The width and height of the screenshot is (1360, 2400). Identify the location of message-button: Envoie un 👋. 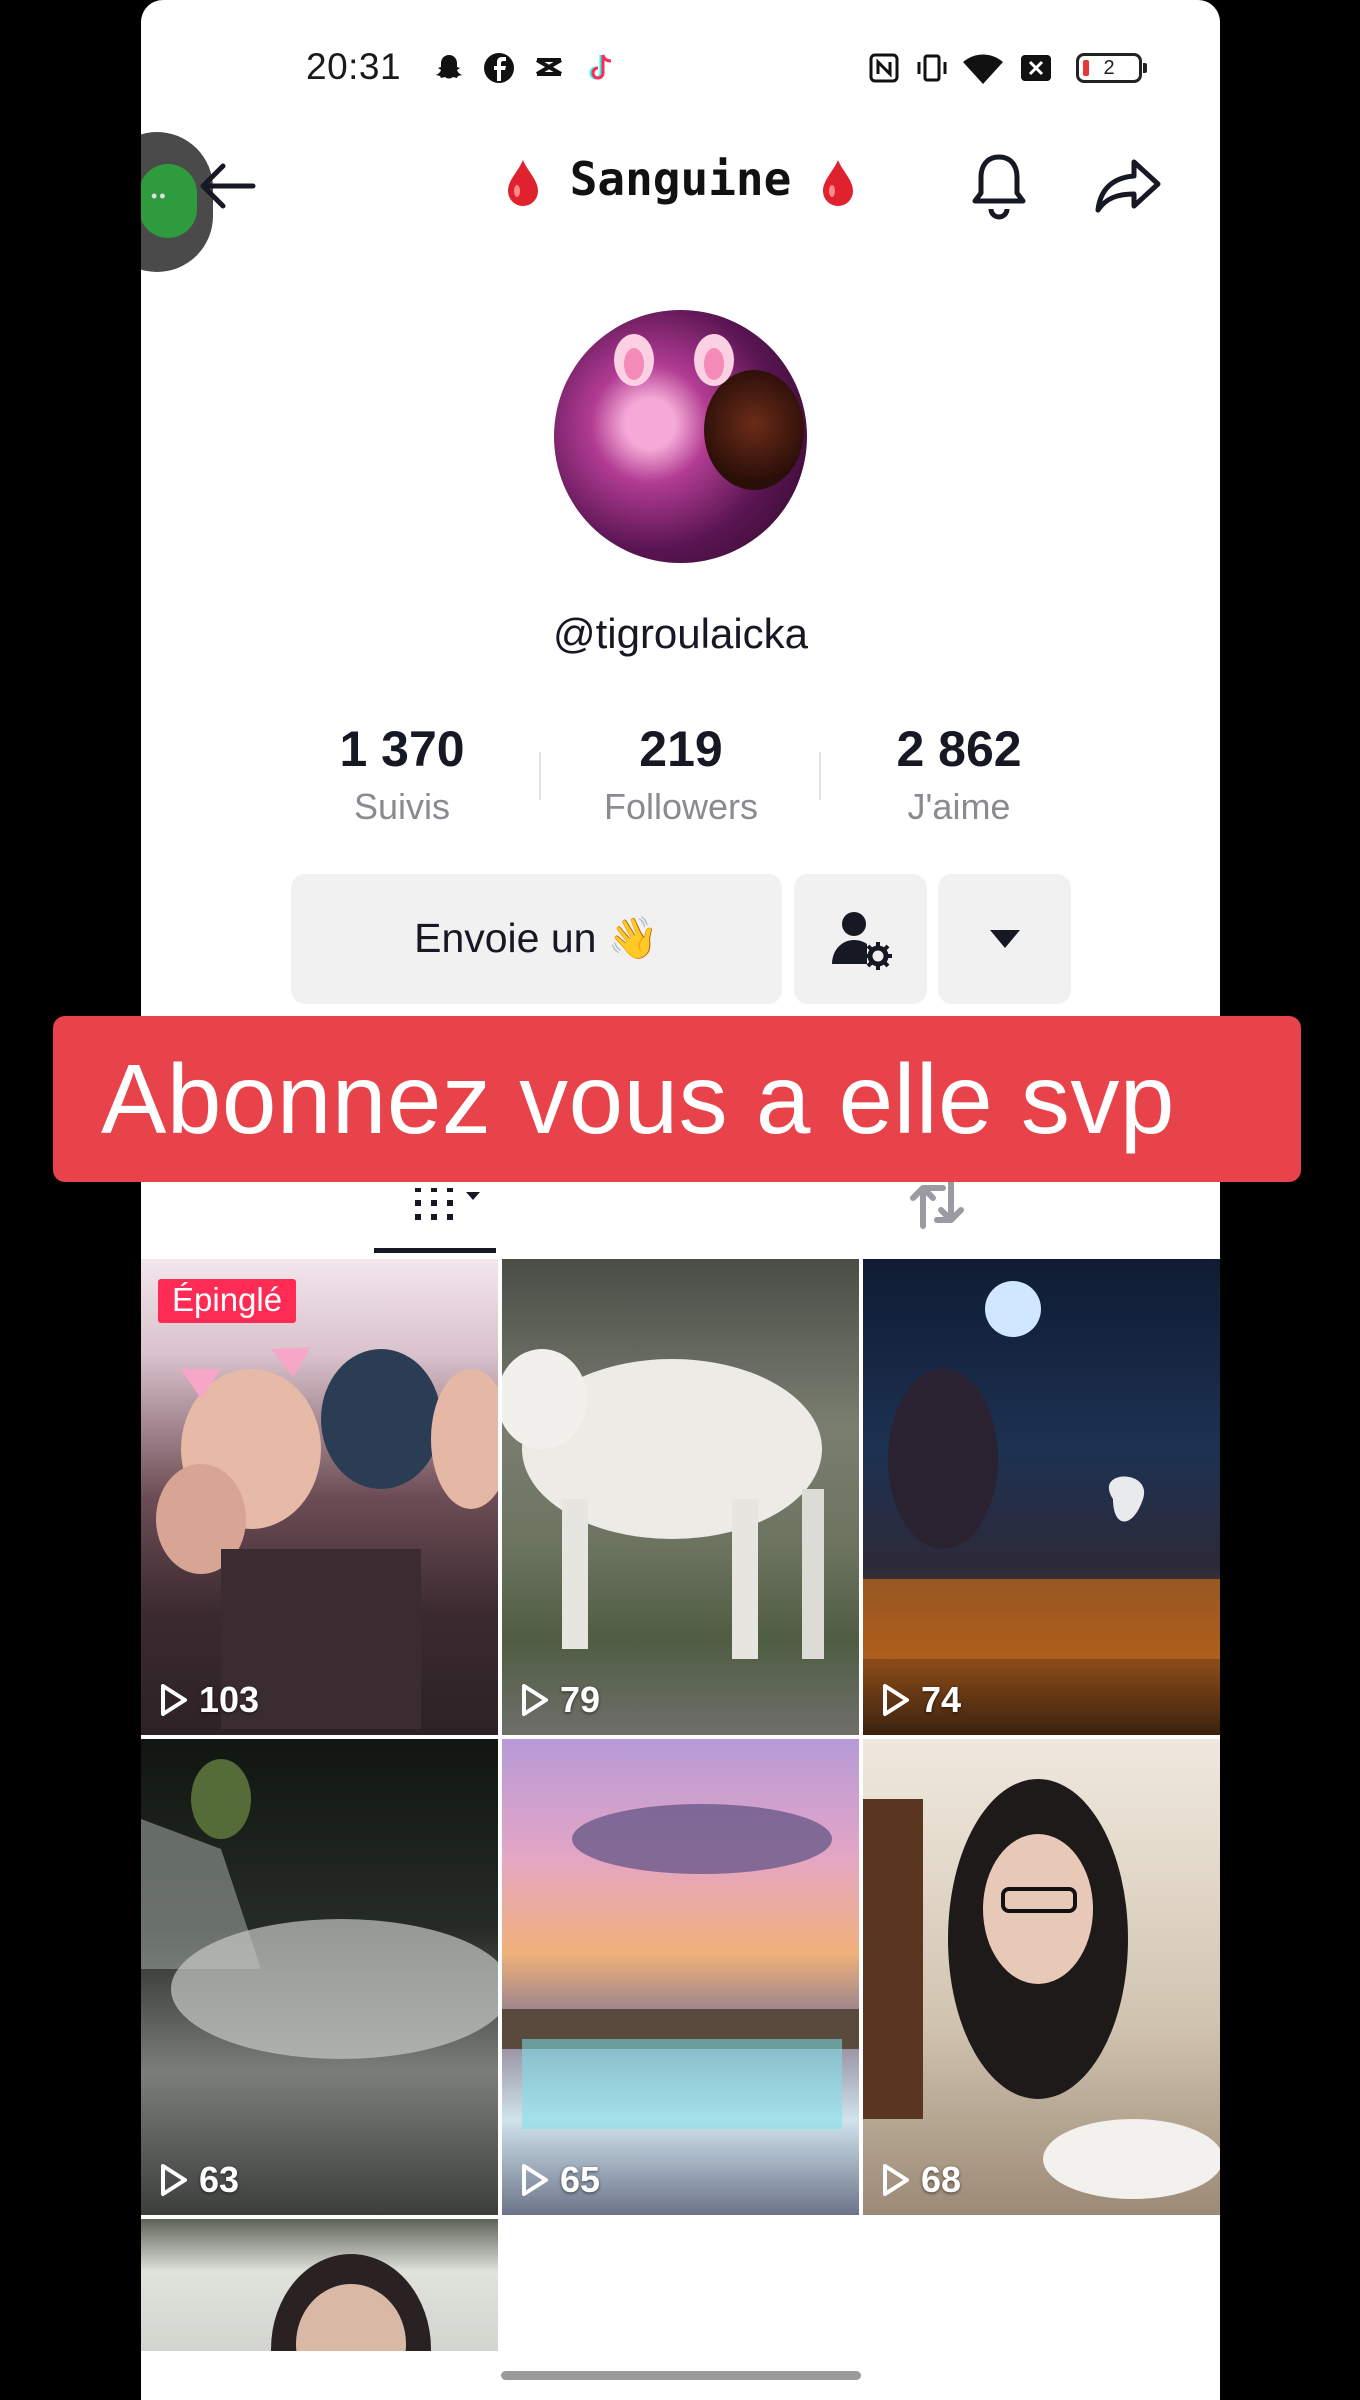
(536, 939).